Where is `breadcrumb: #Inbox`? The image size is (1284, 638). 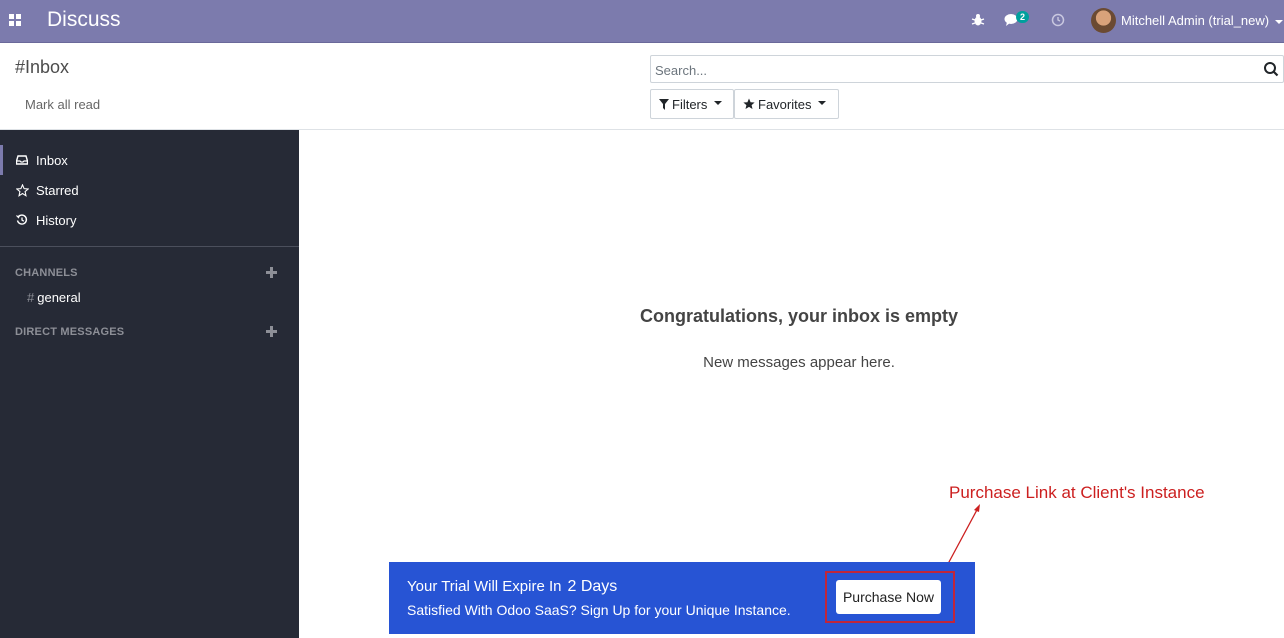
breadcrumb: #Inbox is located at coordinates (42, 67).